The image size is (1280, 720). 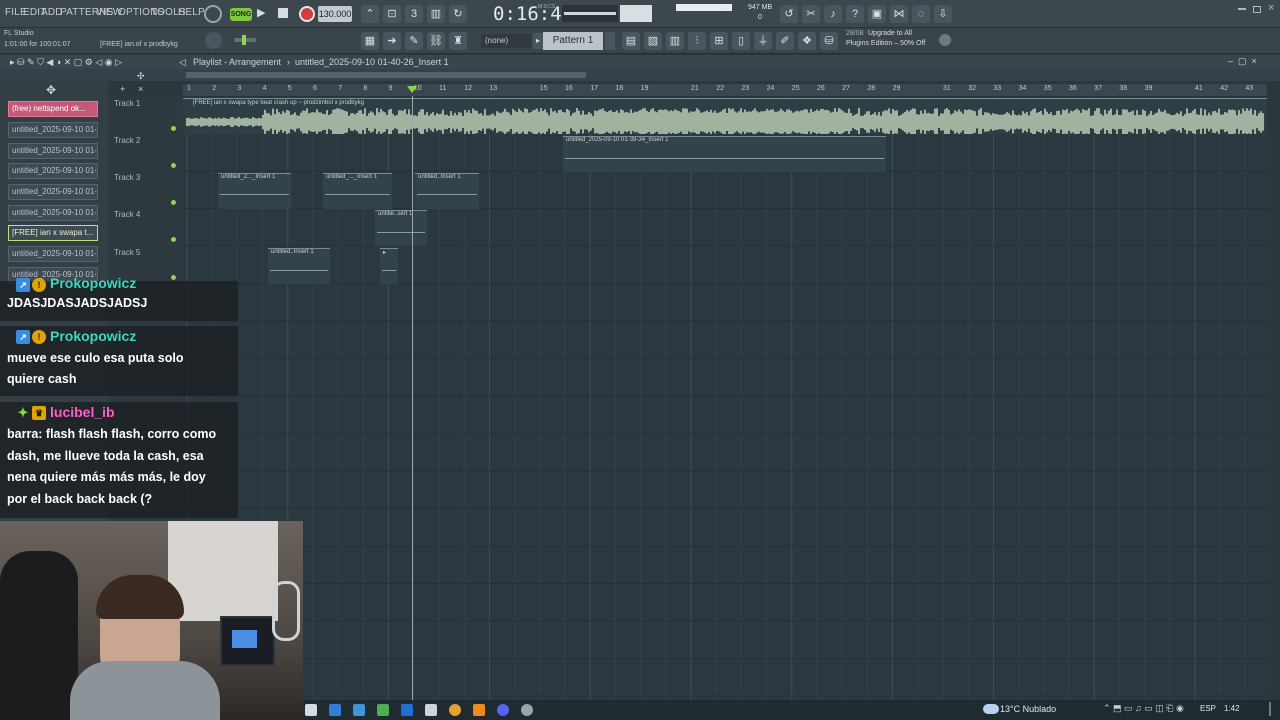 What do you see at coordinates (372, 62) in the screenshot?
I see `playlist-breadcrumb: untitled_2025-09-10 01-40-26_Insert 1` at bounding box center [372, 62].